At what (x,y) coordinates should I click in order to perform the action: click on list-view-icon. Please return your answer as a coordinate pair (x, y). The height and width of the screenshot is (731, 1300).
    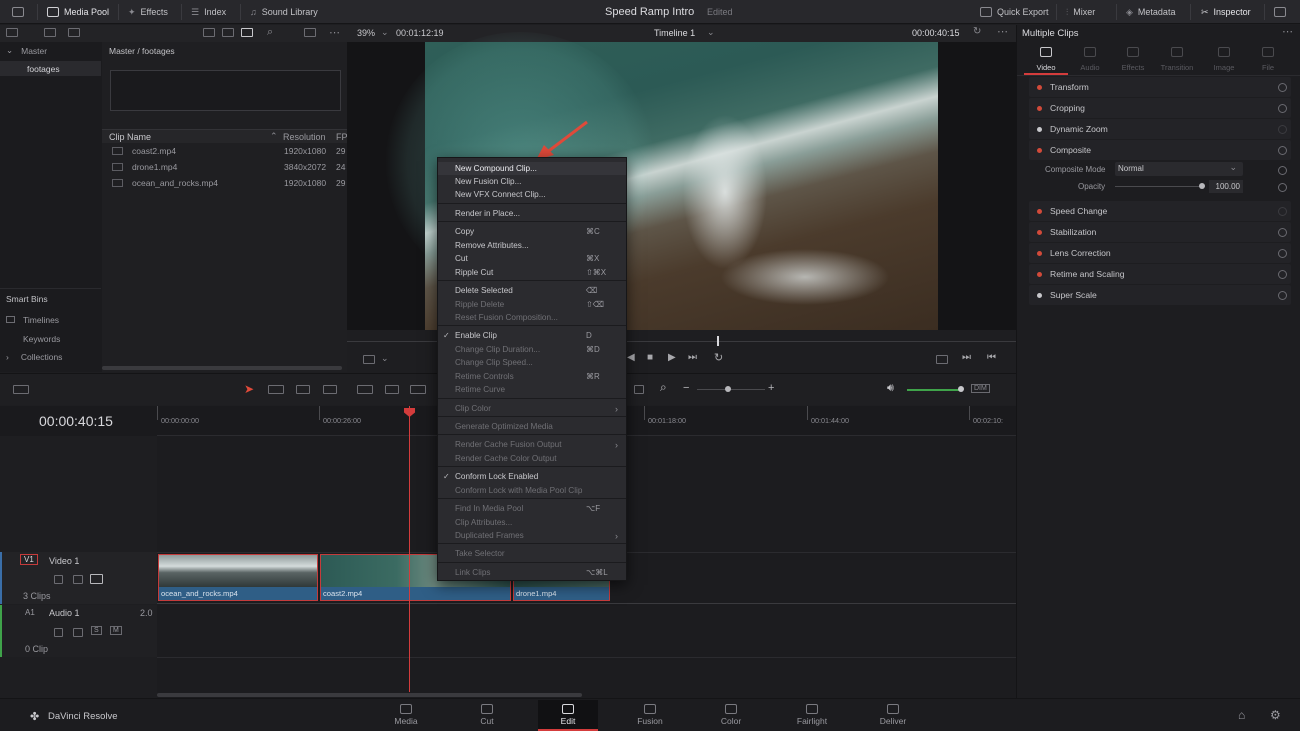
    Looking at the image, I should click on (247, 32).